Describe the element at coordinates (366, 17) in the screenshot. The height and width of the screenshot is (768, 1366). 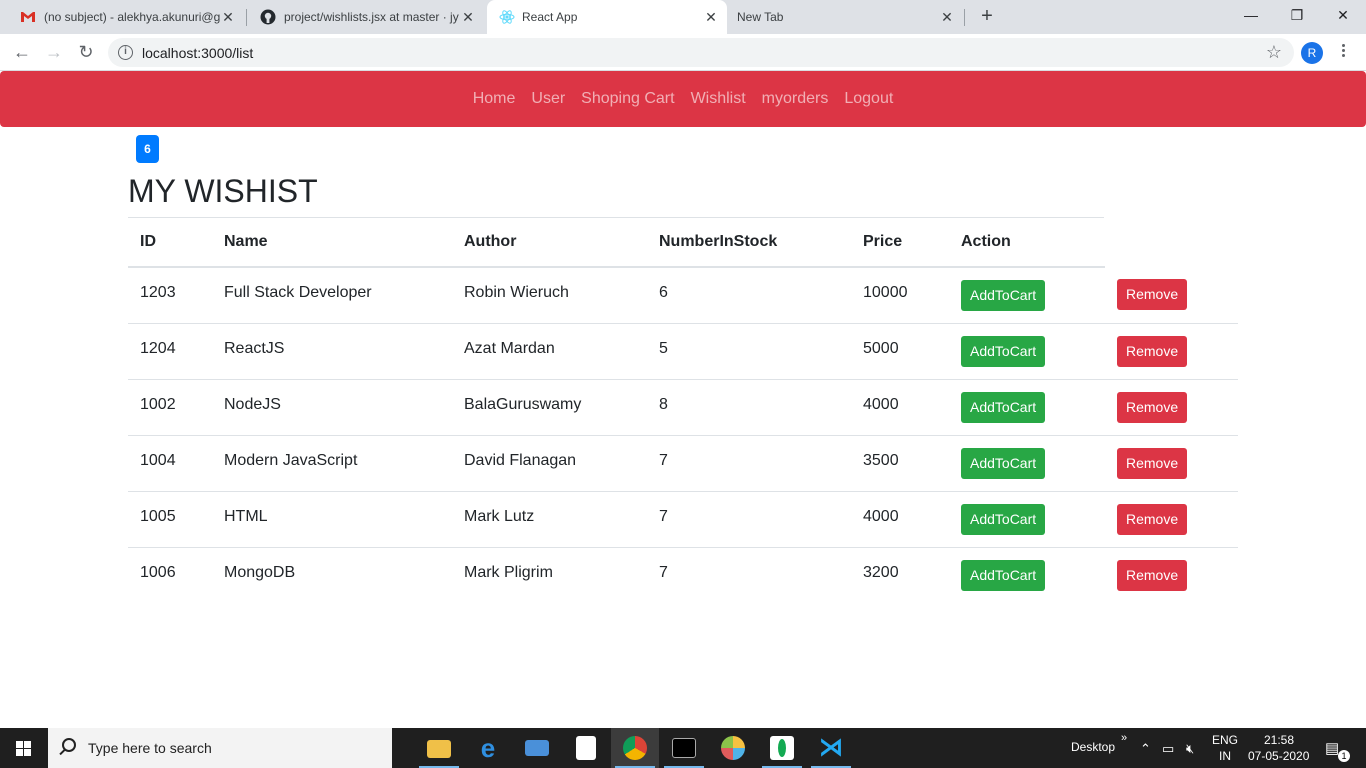
I see `tab-github: project/wishlists.jsx at master · jy ✕` at that location.